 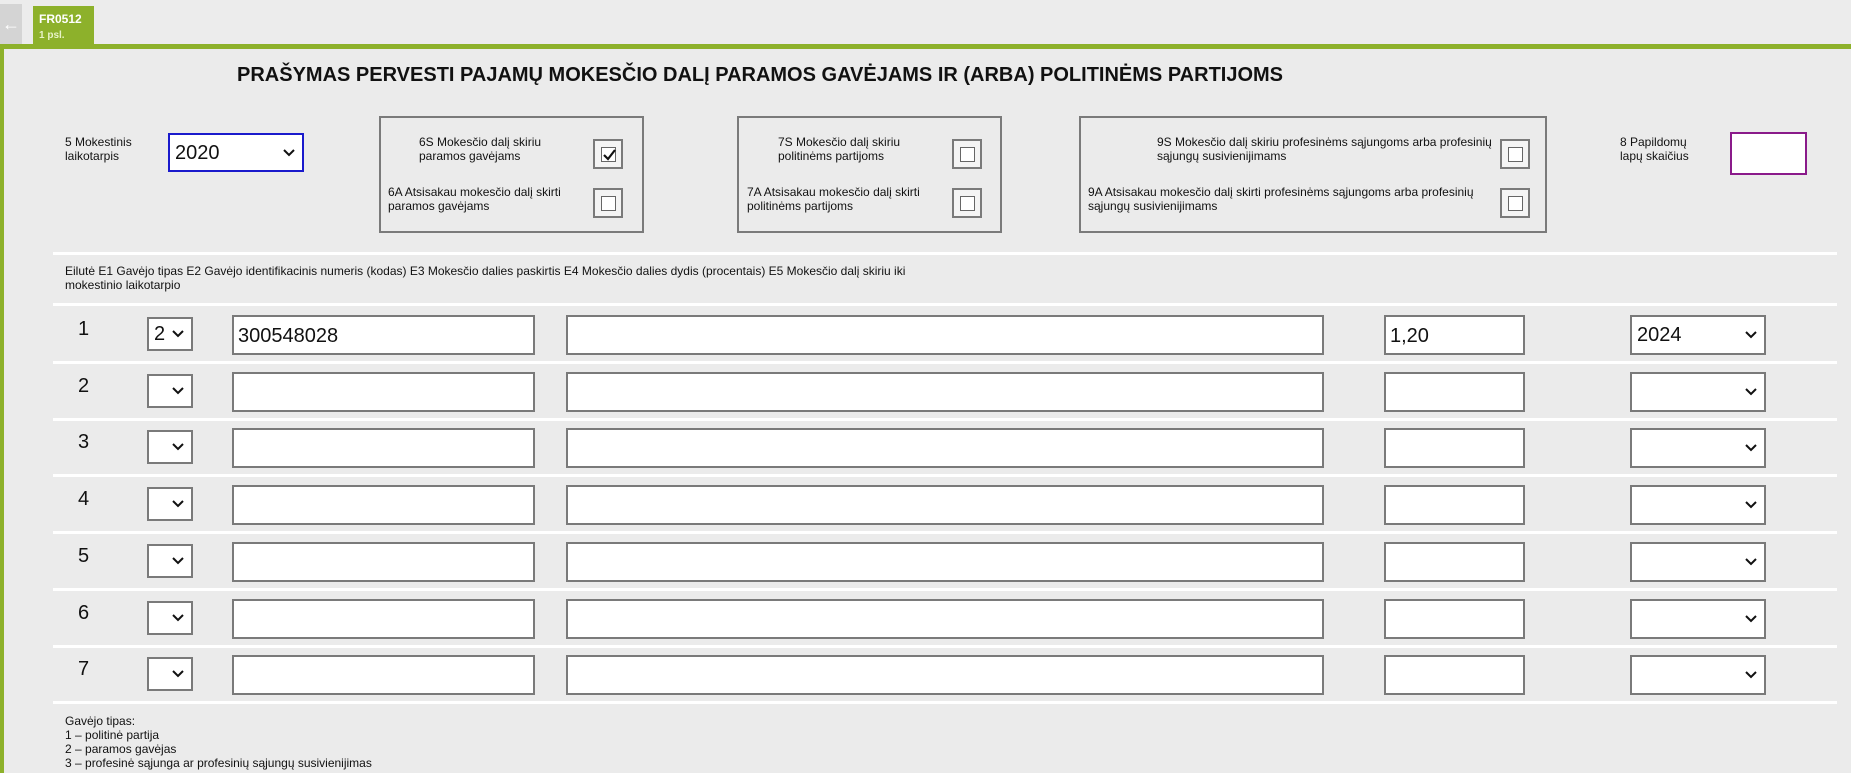 I want to click on pages-count-input, so click(x=1768, y=153).